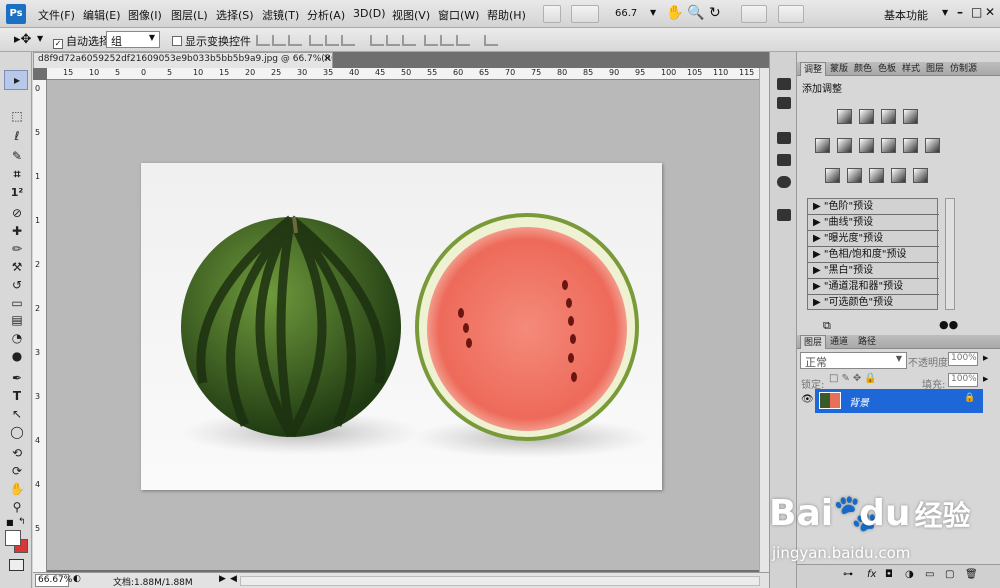  I want to click on layer-background: 背景 🔒, so click(899, 401).